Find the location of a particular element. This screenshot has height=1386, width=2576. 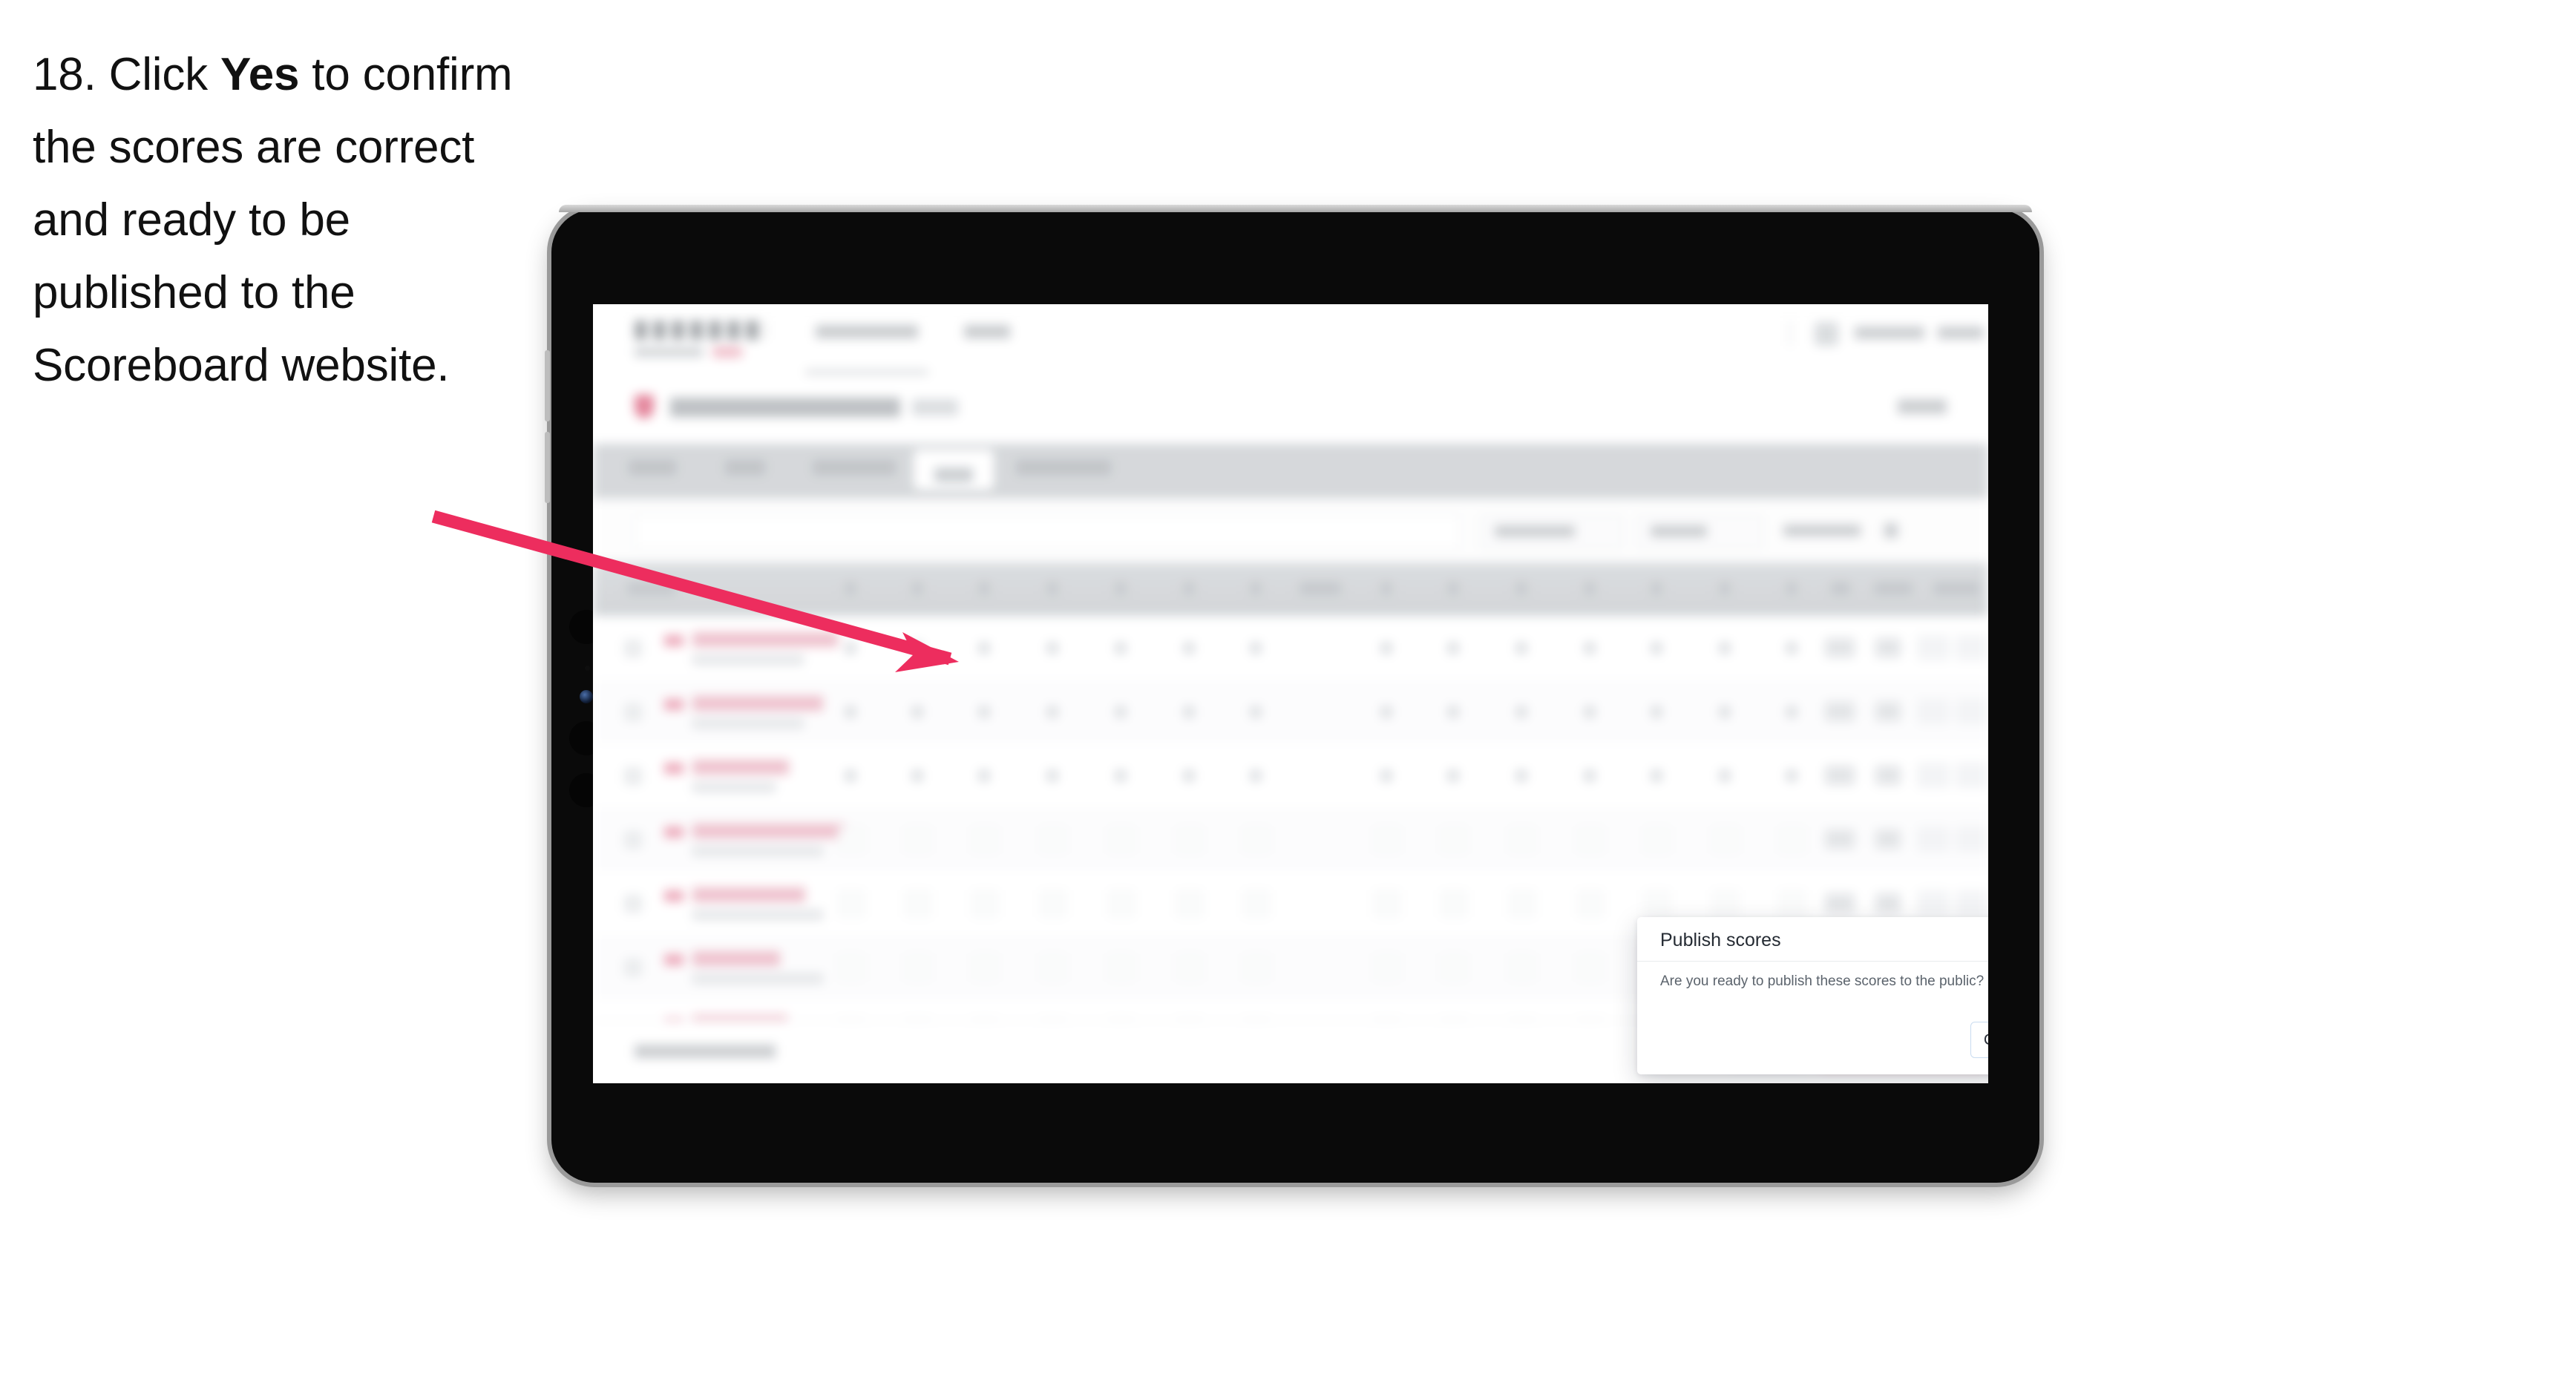

app-logo-subtitle is located at coordinates (669, 352).